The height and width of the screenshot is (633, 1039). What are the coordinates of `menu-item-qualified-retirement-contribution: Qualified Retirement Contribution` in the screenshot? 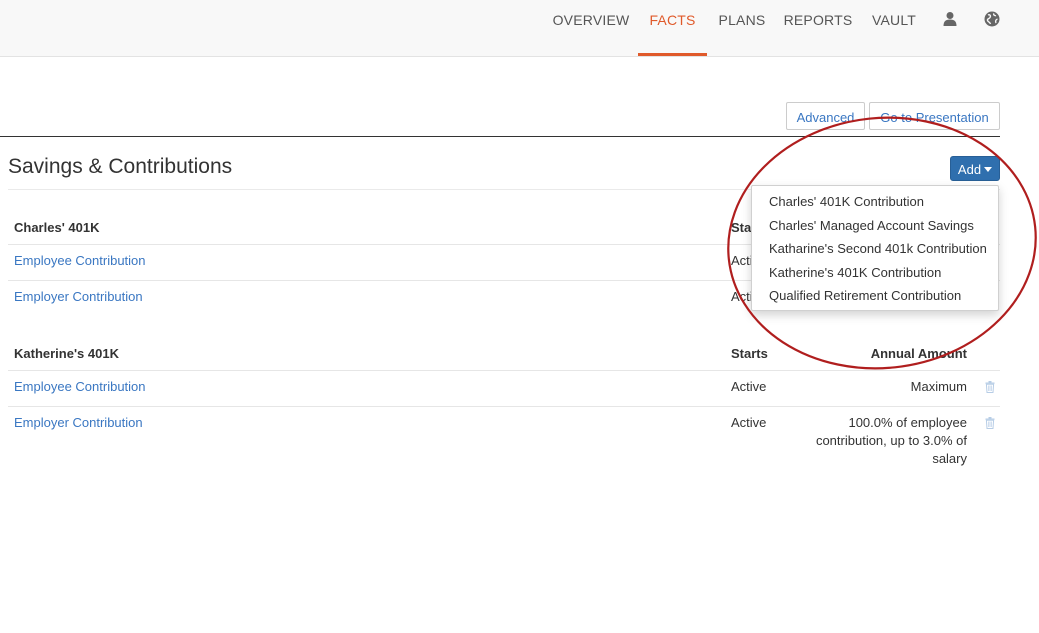 It's located at (865, 295).